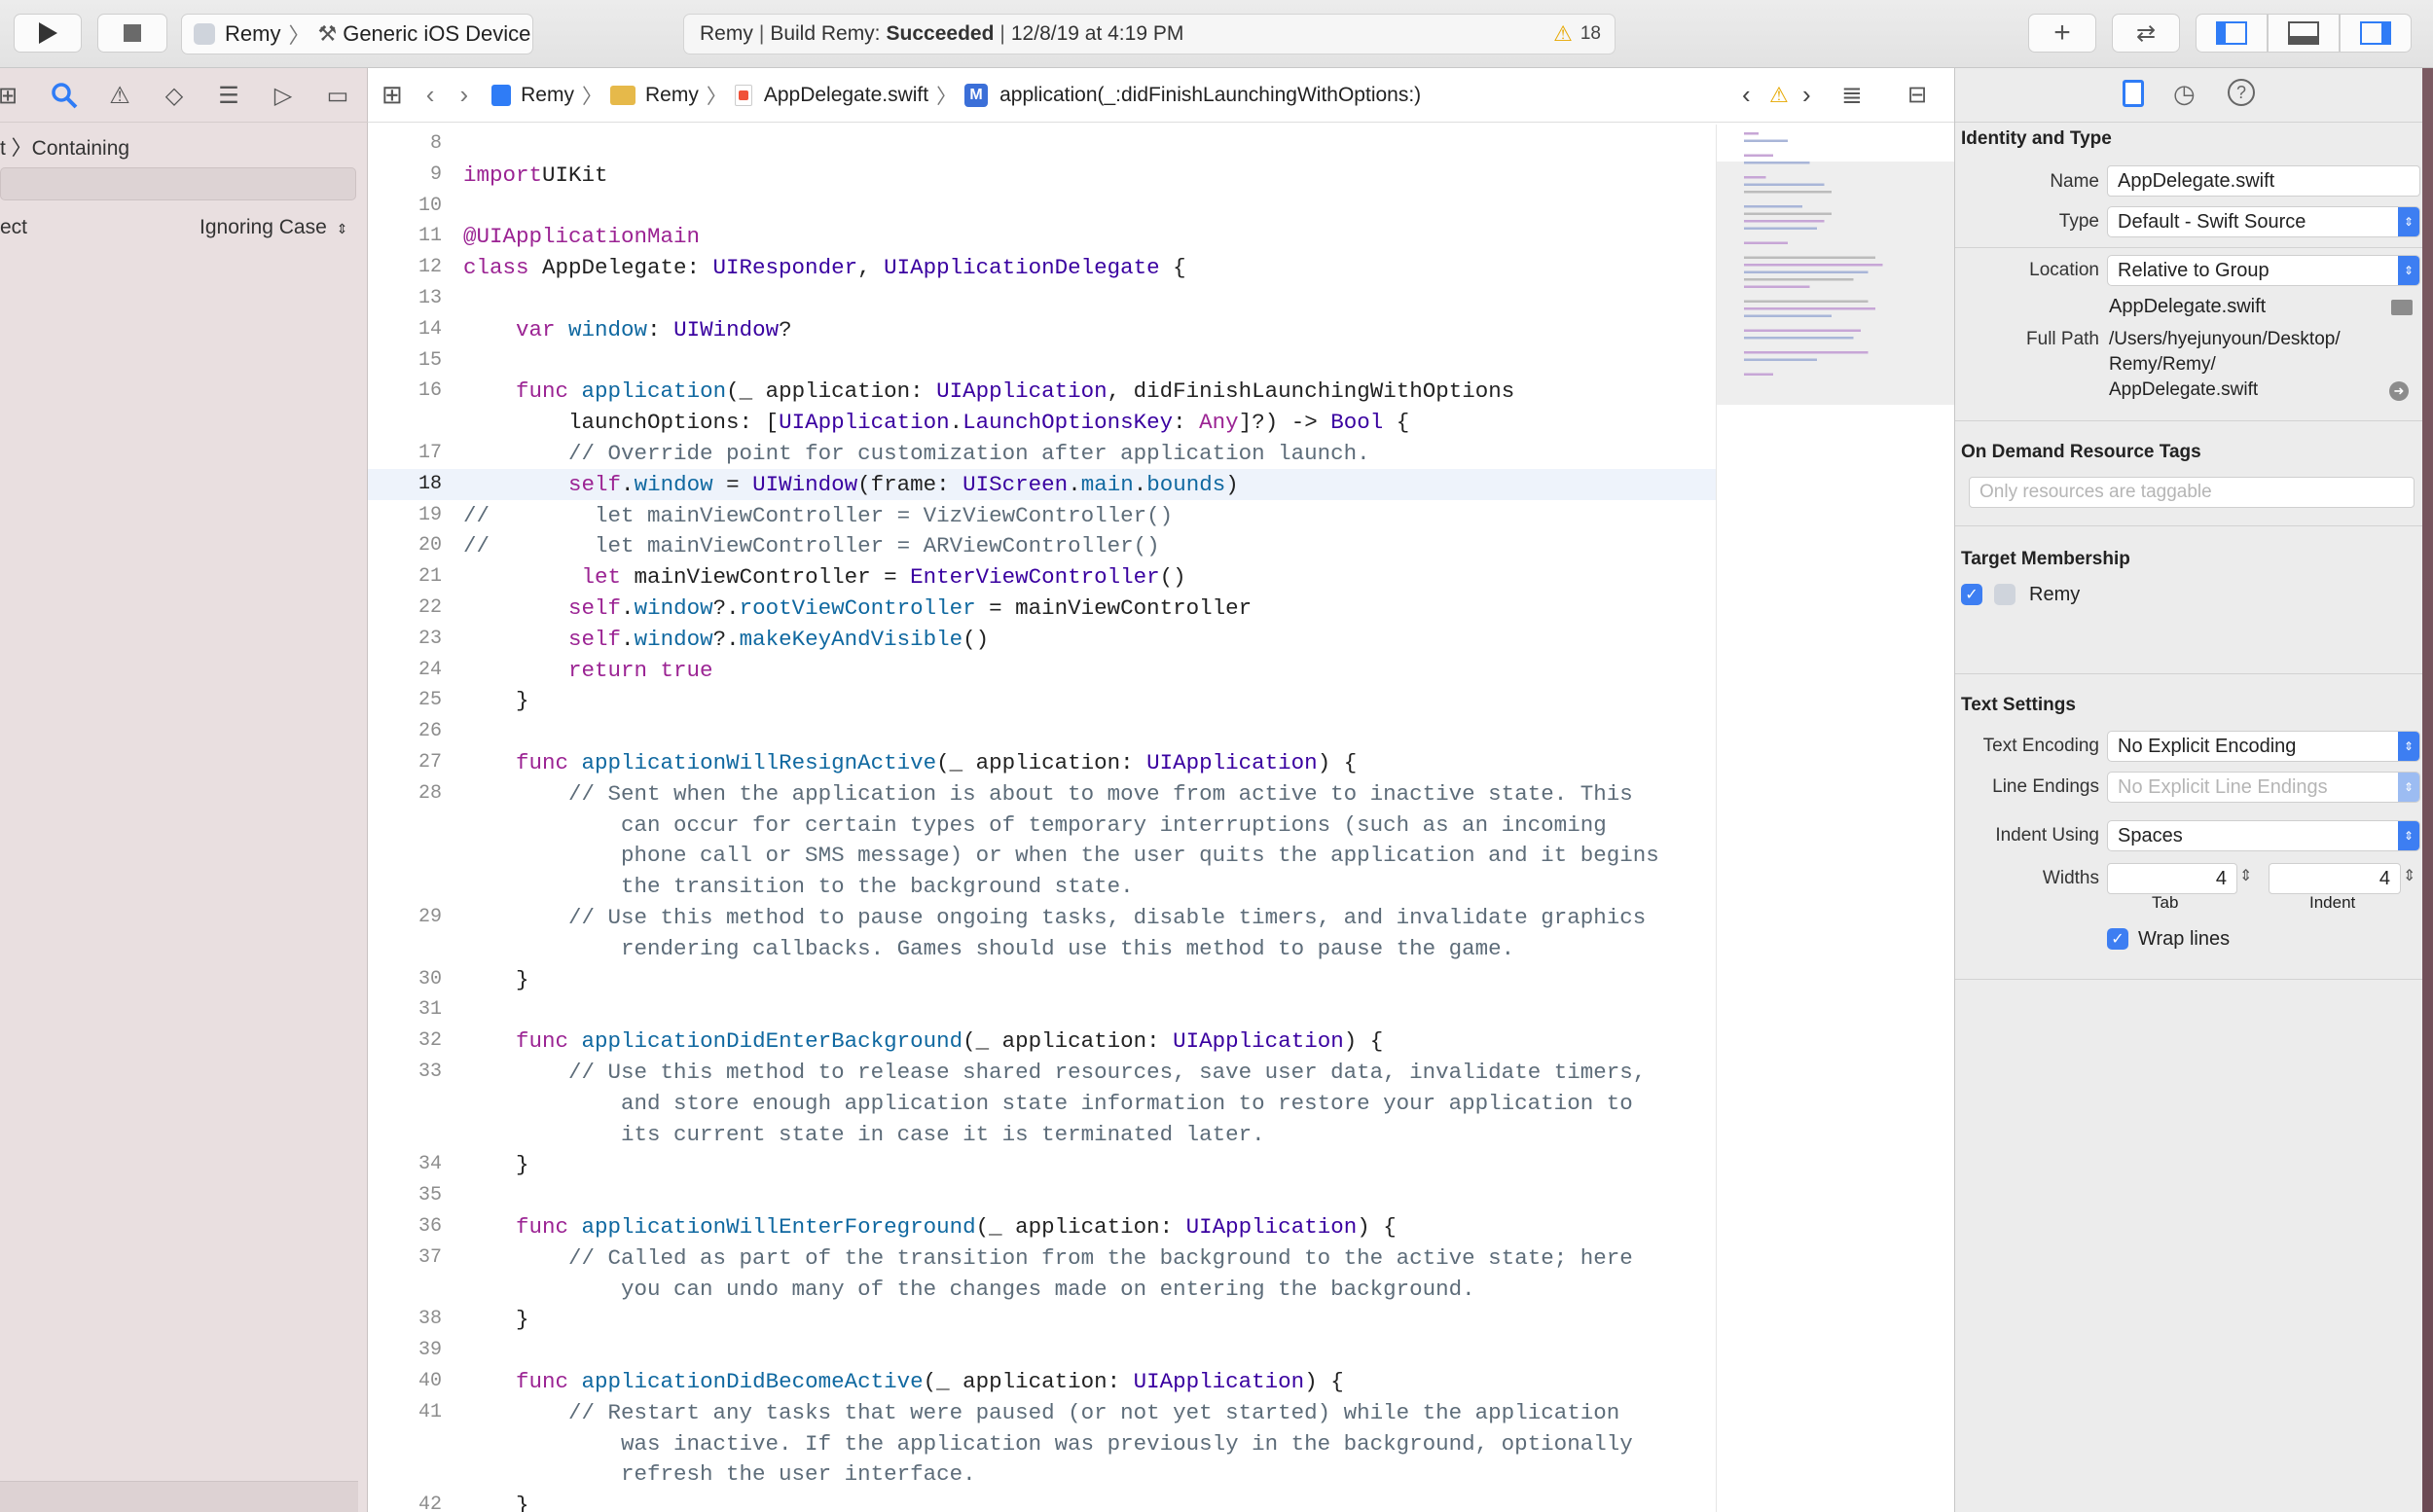 The width and height of the screenshot is (2433, 1512). Describe the element at coordinates (337, 95) in the screenshot. I see `report-icon: ▭` at that location.